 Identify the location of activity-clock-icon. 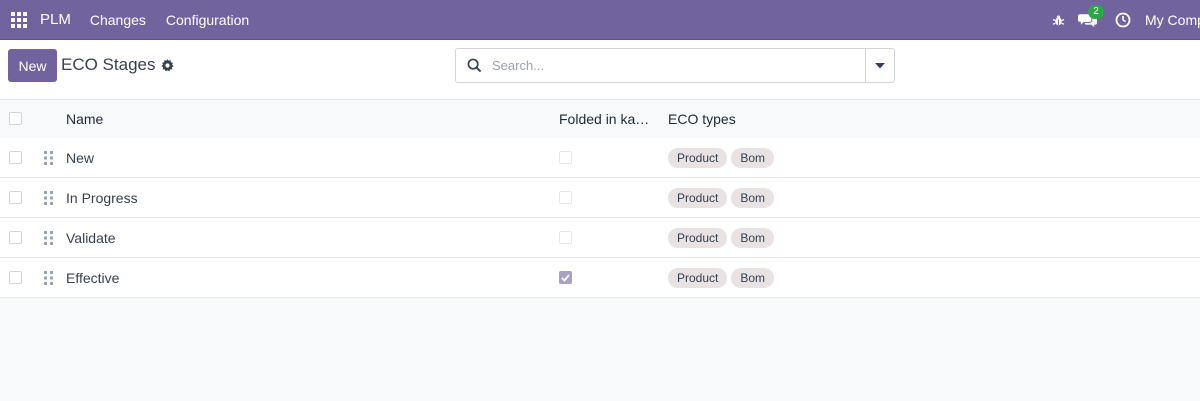
(1122, 20).